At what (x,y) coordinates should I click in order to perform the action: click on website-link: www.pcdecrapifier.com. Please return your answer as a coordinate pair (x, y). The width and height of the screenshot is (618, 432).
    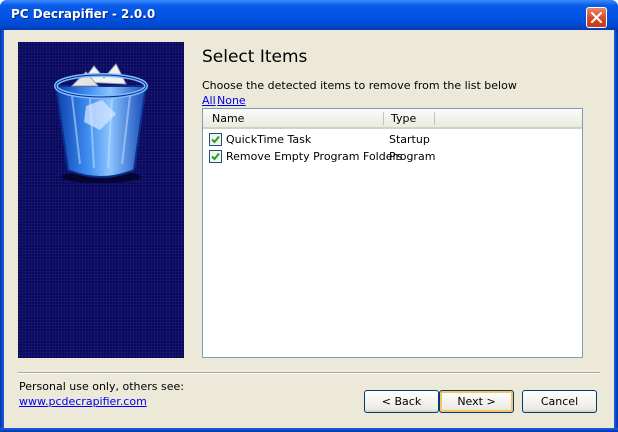
    Looking at the image, I should click on (83, 401).